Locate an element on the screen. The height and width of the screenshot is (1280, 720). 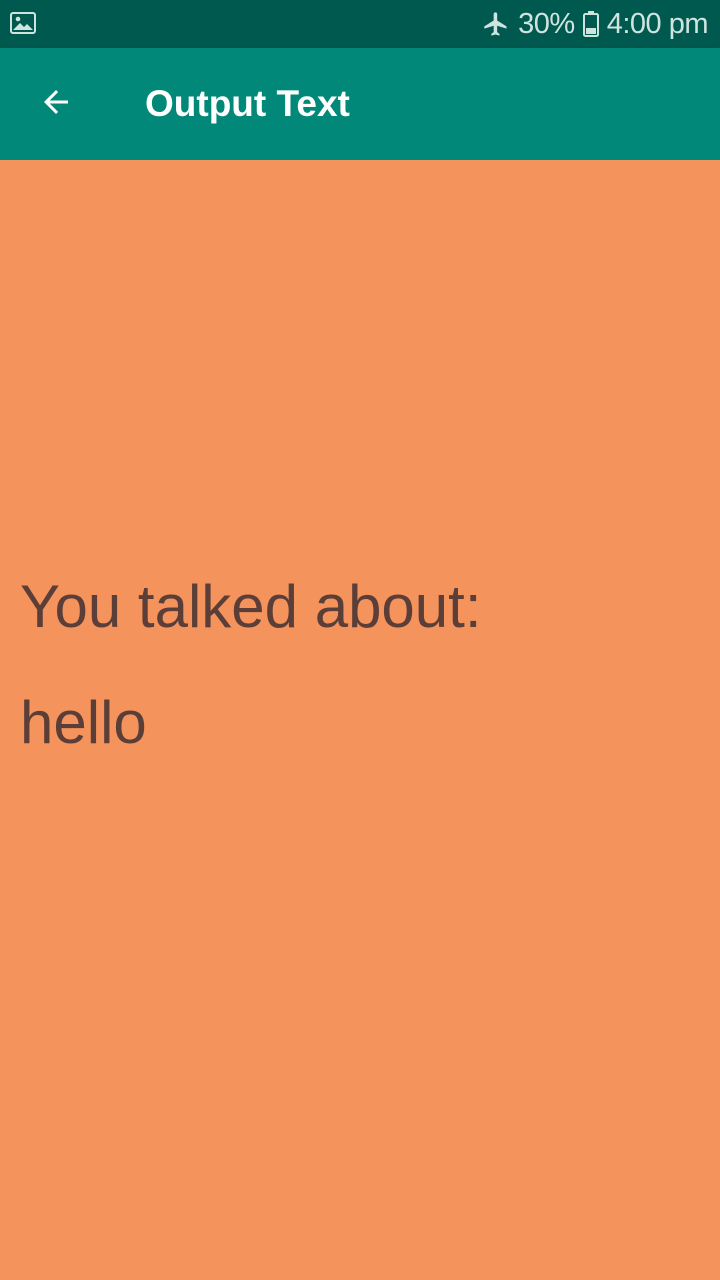
talked-about-label: You talked about: is located at coordinates (251, 606).